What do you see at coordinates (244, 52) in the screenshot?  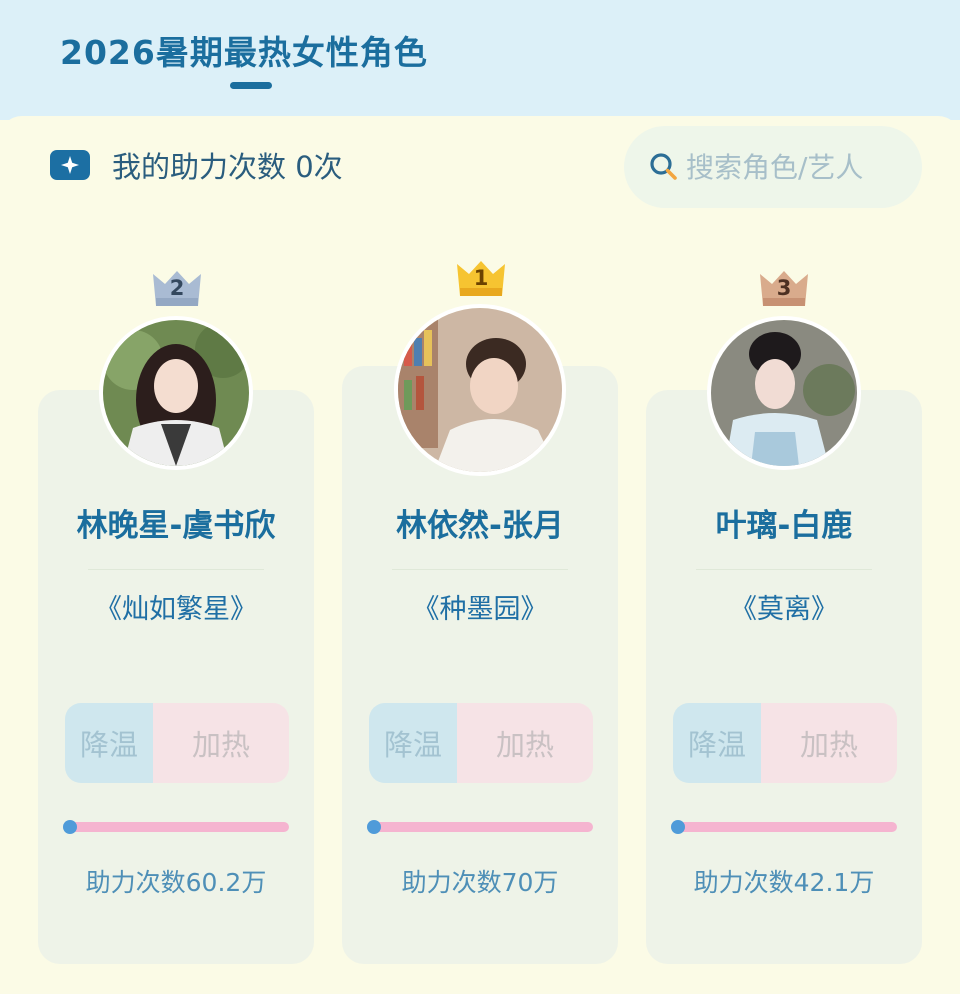 I see `page-title: 2026暑期最热女性角色` at bounding box center [244, 52].